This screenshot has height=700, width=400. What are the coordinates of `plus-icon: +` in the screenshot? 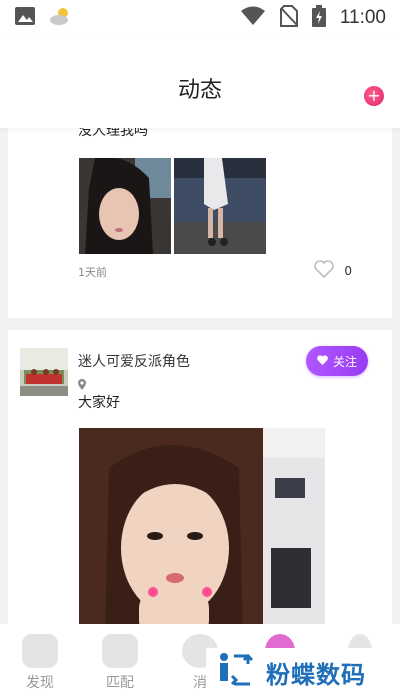 It's located at (374, 95).